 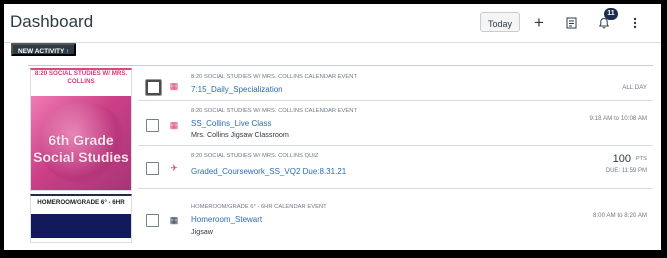 I want to click on item-time: 8:00 AM to 8:20 AM, so click(x=619, y=215).